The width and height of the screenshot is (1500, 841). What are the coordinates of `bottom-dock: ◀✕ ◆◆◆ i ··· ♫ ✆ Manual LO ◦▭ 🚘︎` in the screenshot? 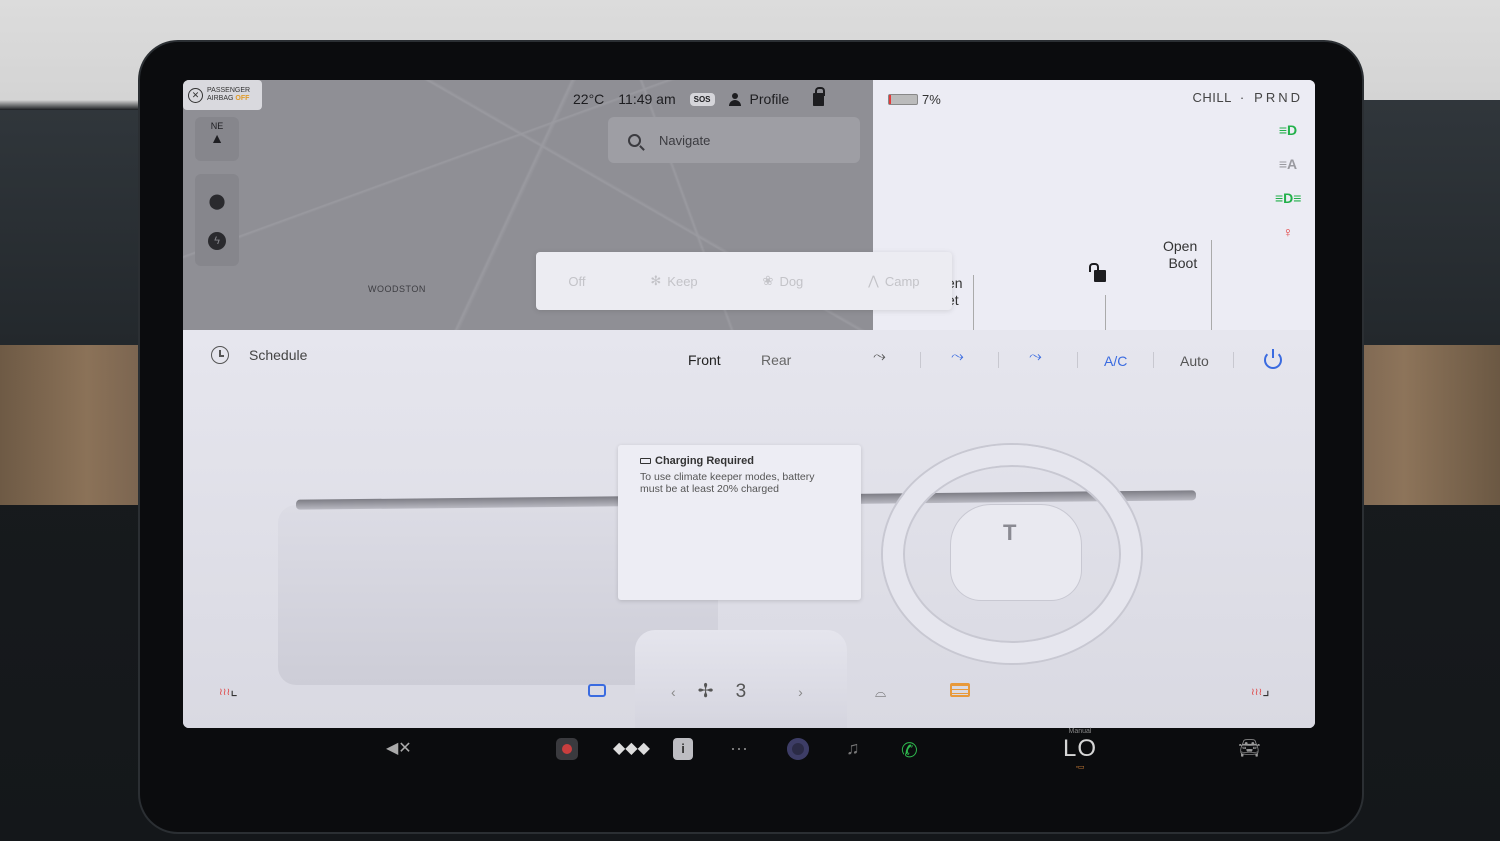 It's located at (749, 753).